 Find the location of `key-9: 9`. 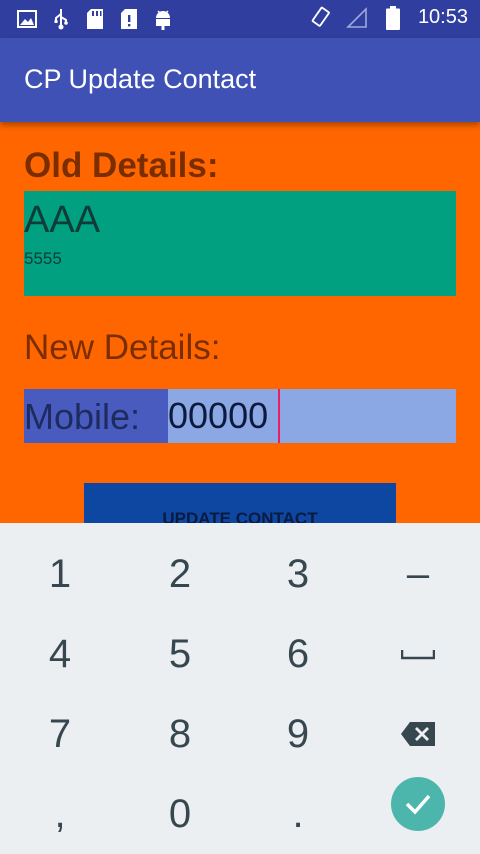

key-9: 9 is located at coordinates (298, 734).